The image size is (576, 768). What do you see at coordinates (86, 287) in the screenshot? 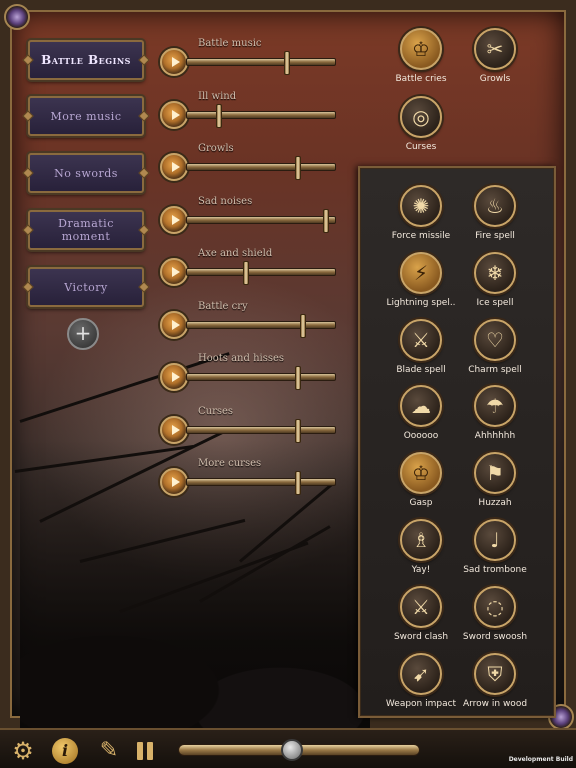
I see `music-button: Victory` at bounding box center [86, 287].